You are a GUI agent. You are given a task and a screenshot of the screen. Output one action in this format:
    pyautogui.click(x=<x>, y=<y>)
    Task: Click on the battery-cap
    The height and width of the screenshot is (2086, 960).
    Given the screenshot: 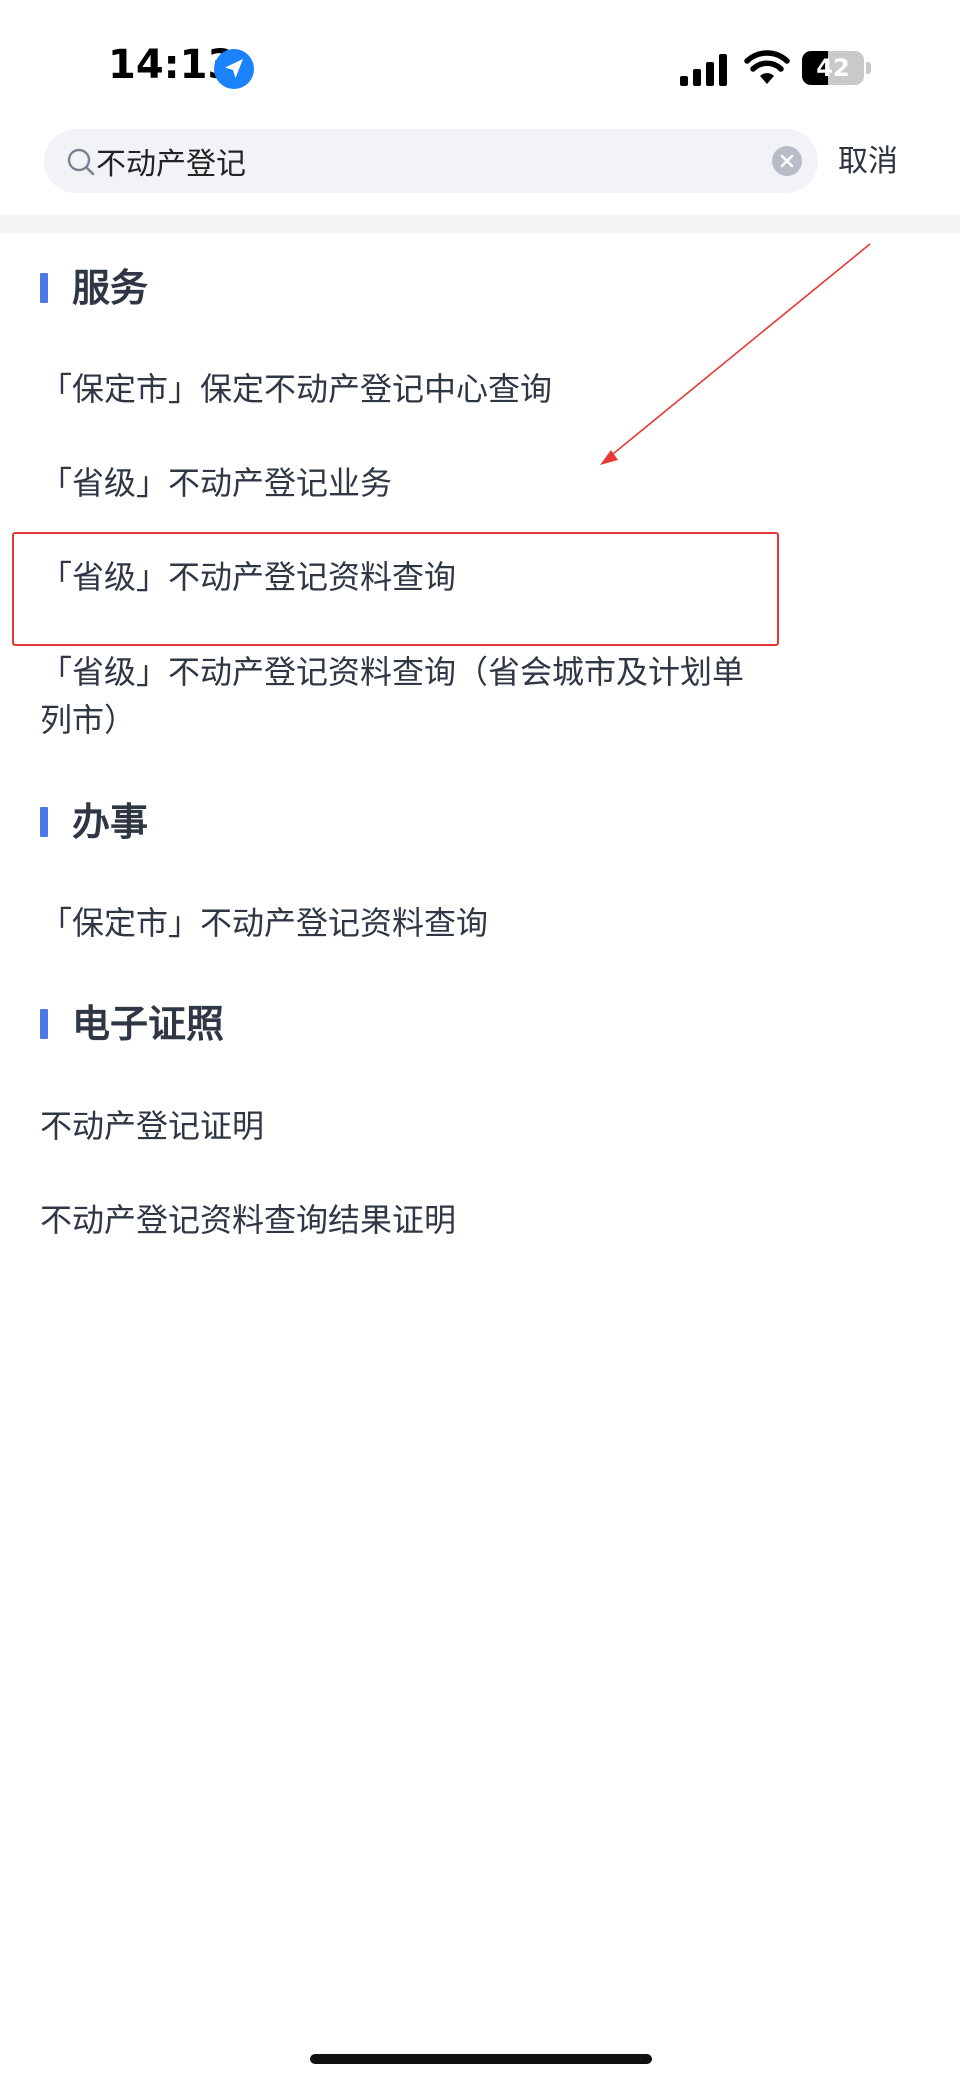 What is the action you would take?
    pyautogui.click(x=868, y=68)
    